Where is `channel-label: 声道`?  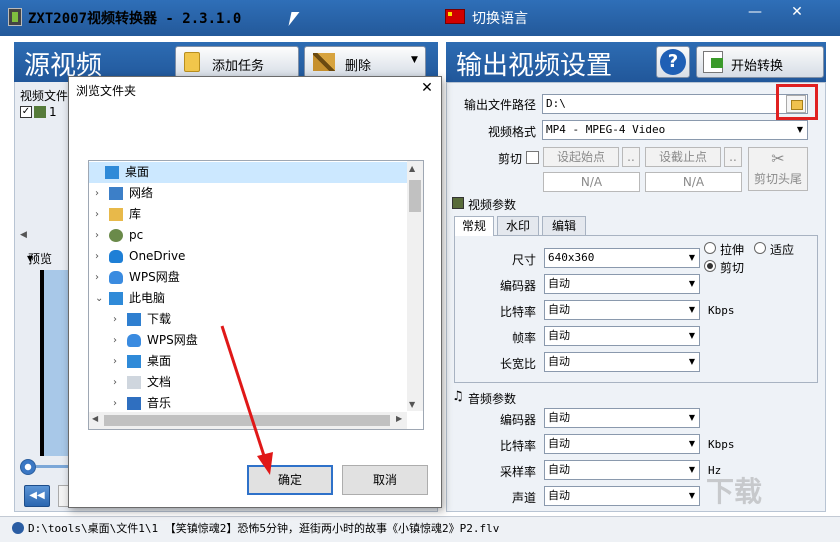 channel-label: 声道 is located at coordinates (523, 498).